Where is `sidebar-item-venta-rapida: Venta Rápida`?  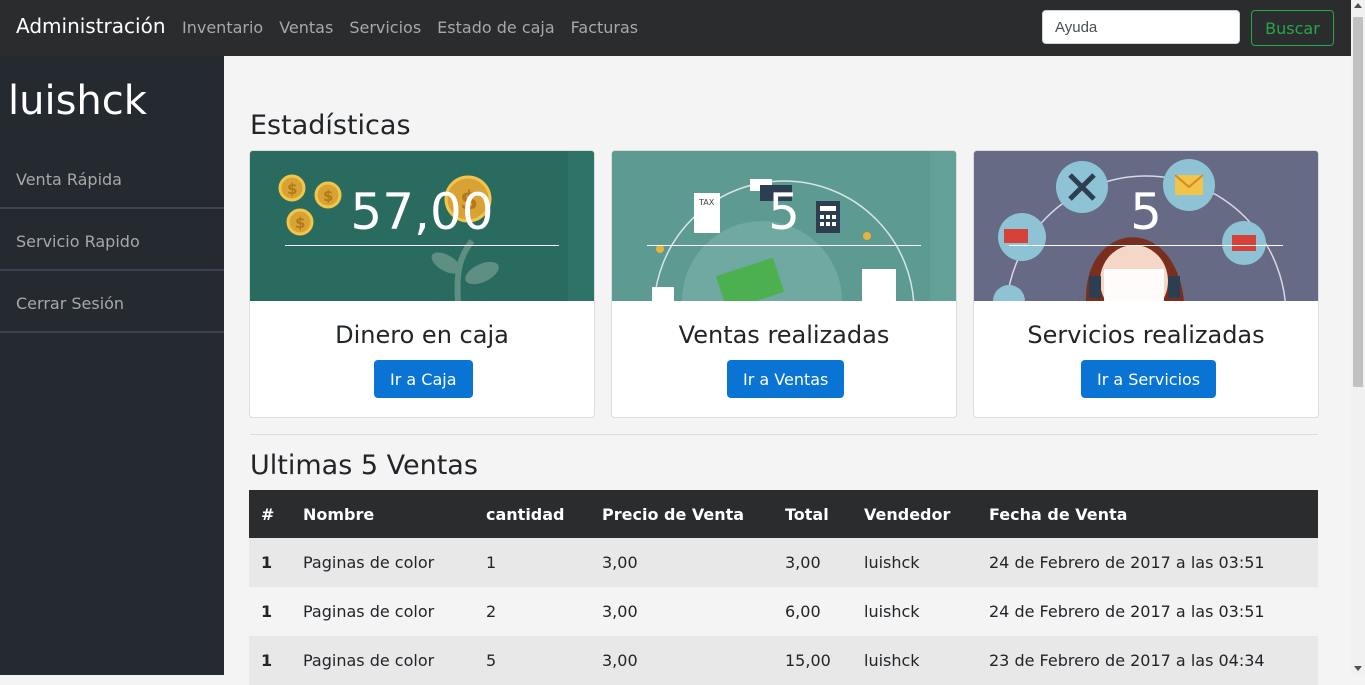
sidebar-item-venta-rapida: Venta Rápida is located at coordinates (112, 178).